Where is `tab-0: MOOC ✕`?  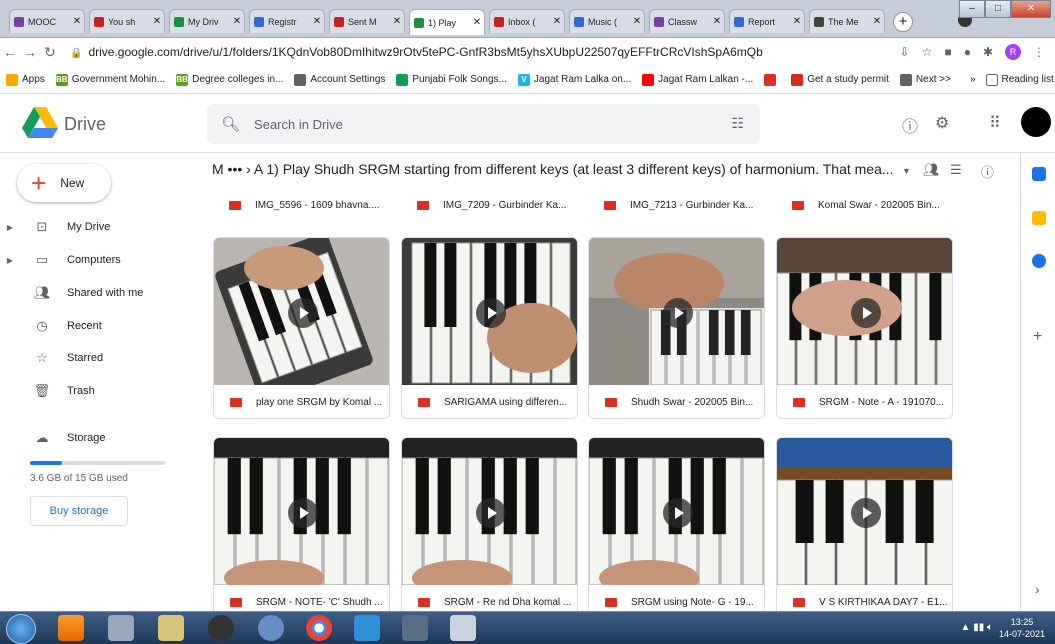 tab-0: MOOC ✕ is located at coordinates (47, 21).